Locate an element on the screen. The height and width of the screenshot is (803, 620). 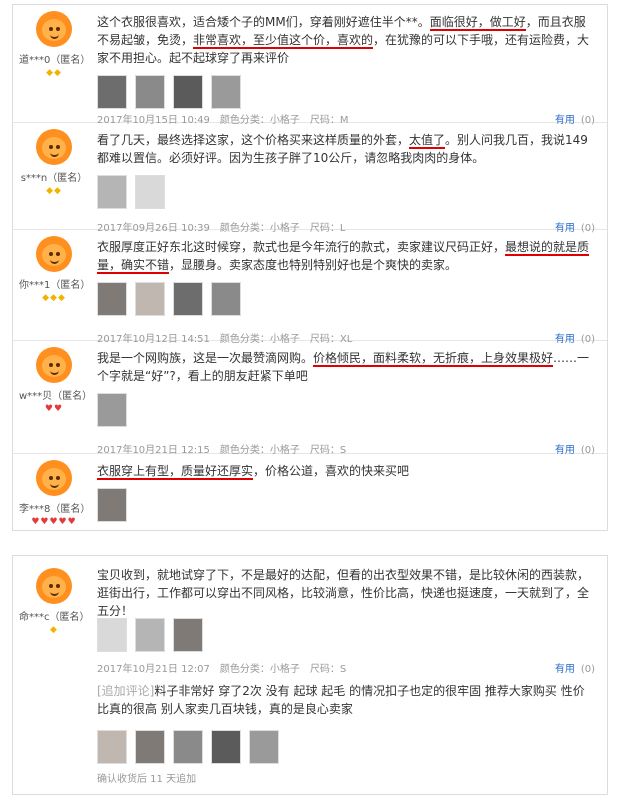
review-text: 衣服穿上有型，质量好还厚实，价格公道，喜欢的快来买吧 is located at coordinates (346, 492).